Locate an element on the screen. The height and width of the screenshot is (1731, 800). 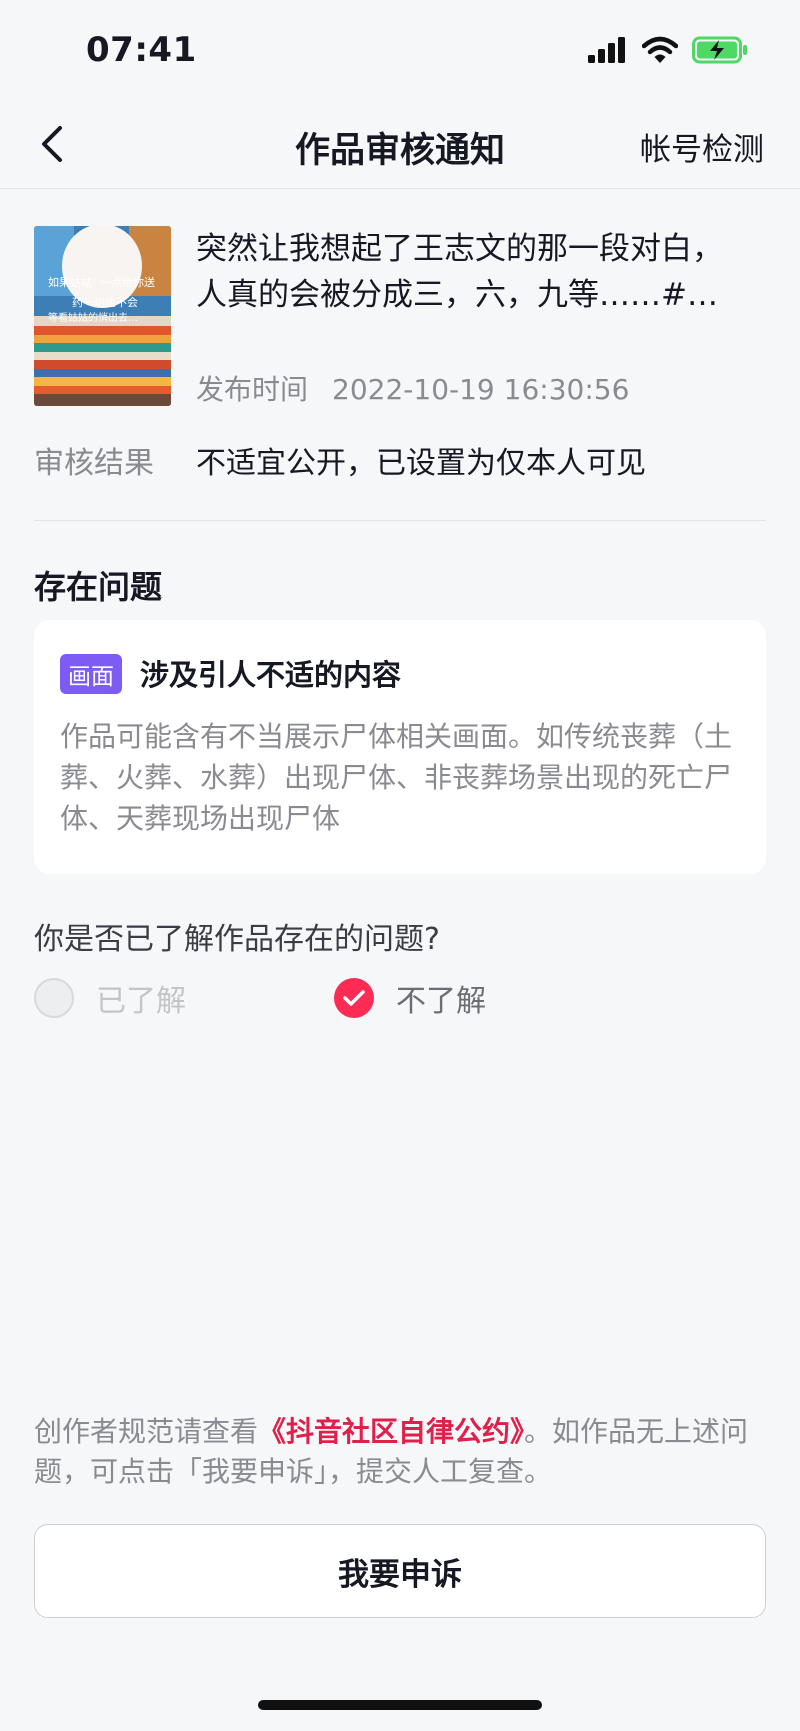
issue-tag-badge: 画面 is located at coordinates (91, 674).